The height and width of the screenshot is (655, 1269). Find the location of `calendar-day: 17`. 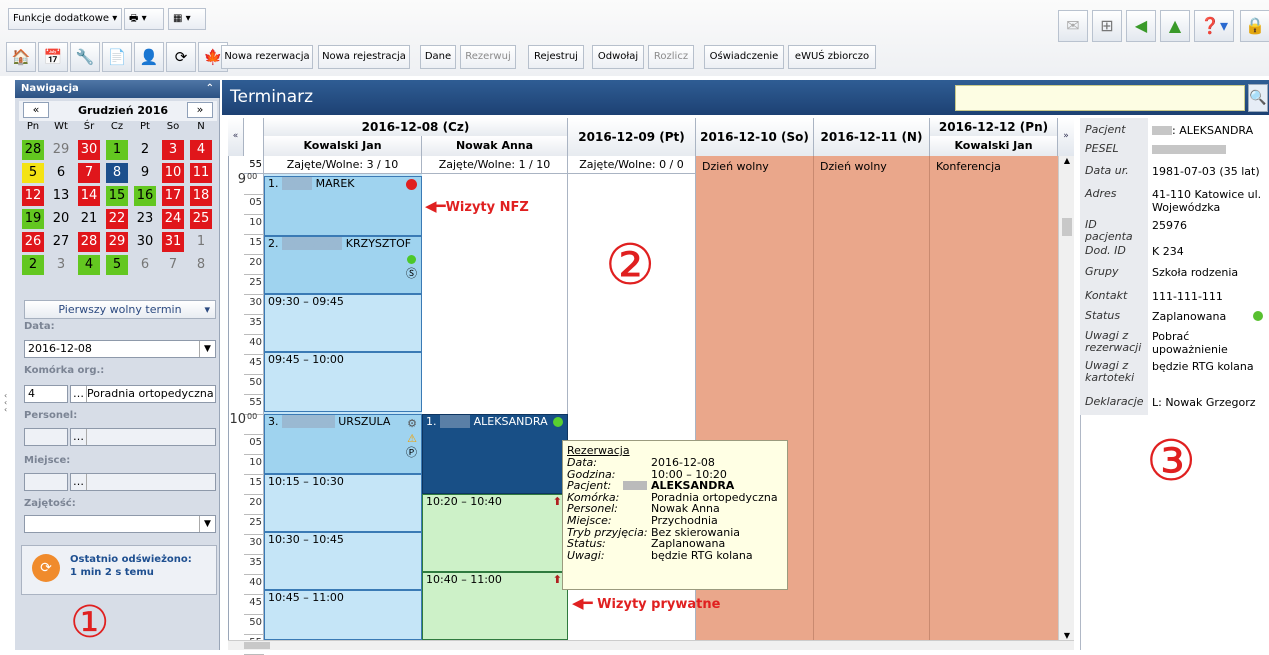

calendar-day: 17 is located at coordinates (173, 196).